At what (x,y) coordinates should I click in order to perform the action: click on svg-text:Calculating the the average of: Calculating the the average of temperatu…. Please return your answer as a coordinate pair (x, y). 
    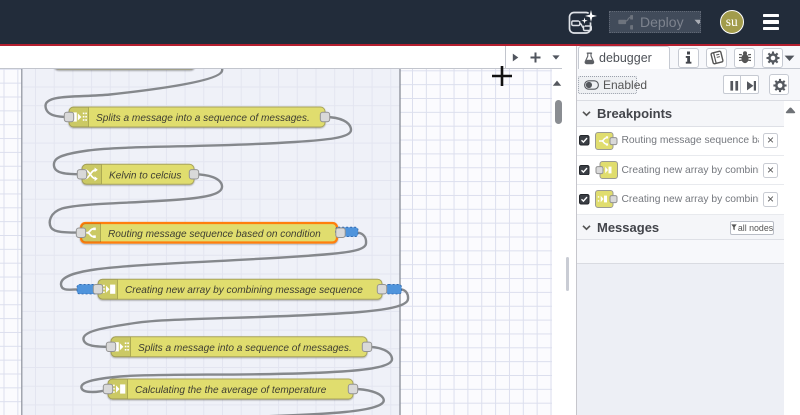
    Looking at the image, I should click on (231, 390).